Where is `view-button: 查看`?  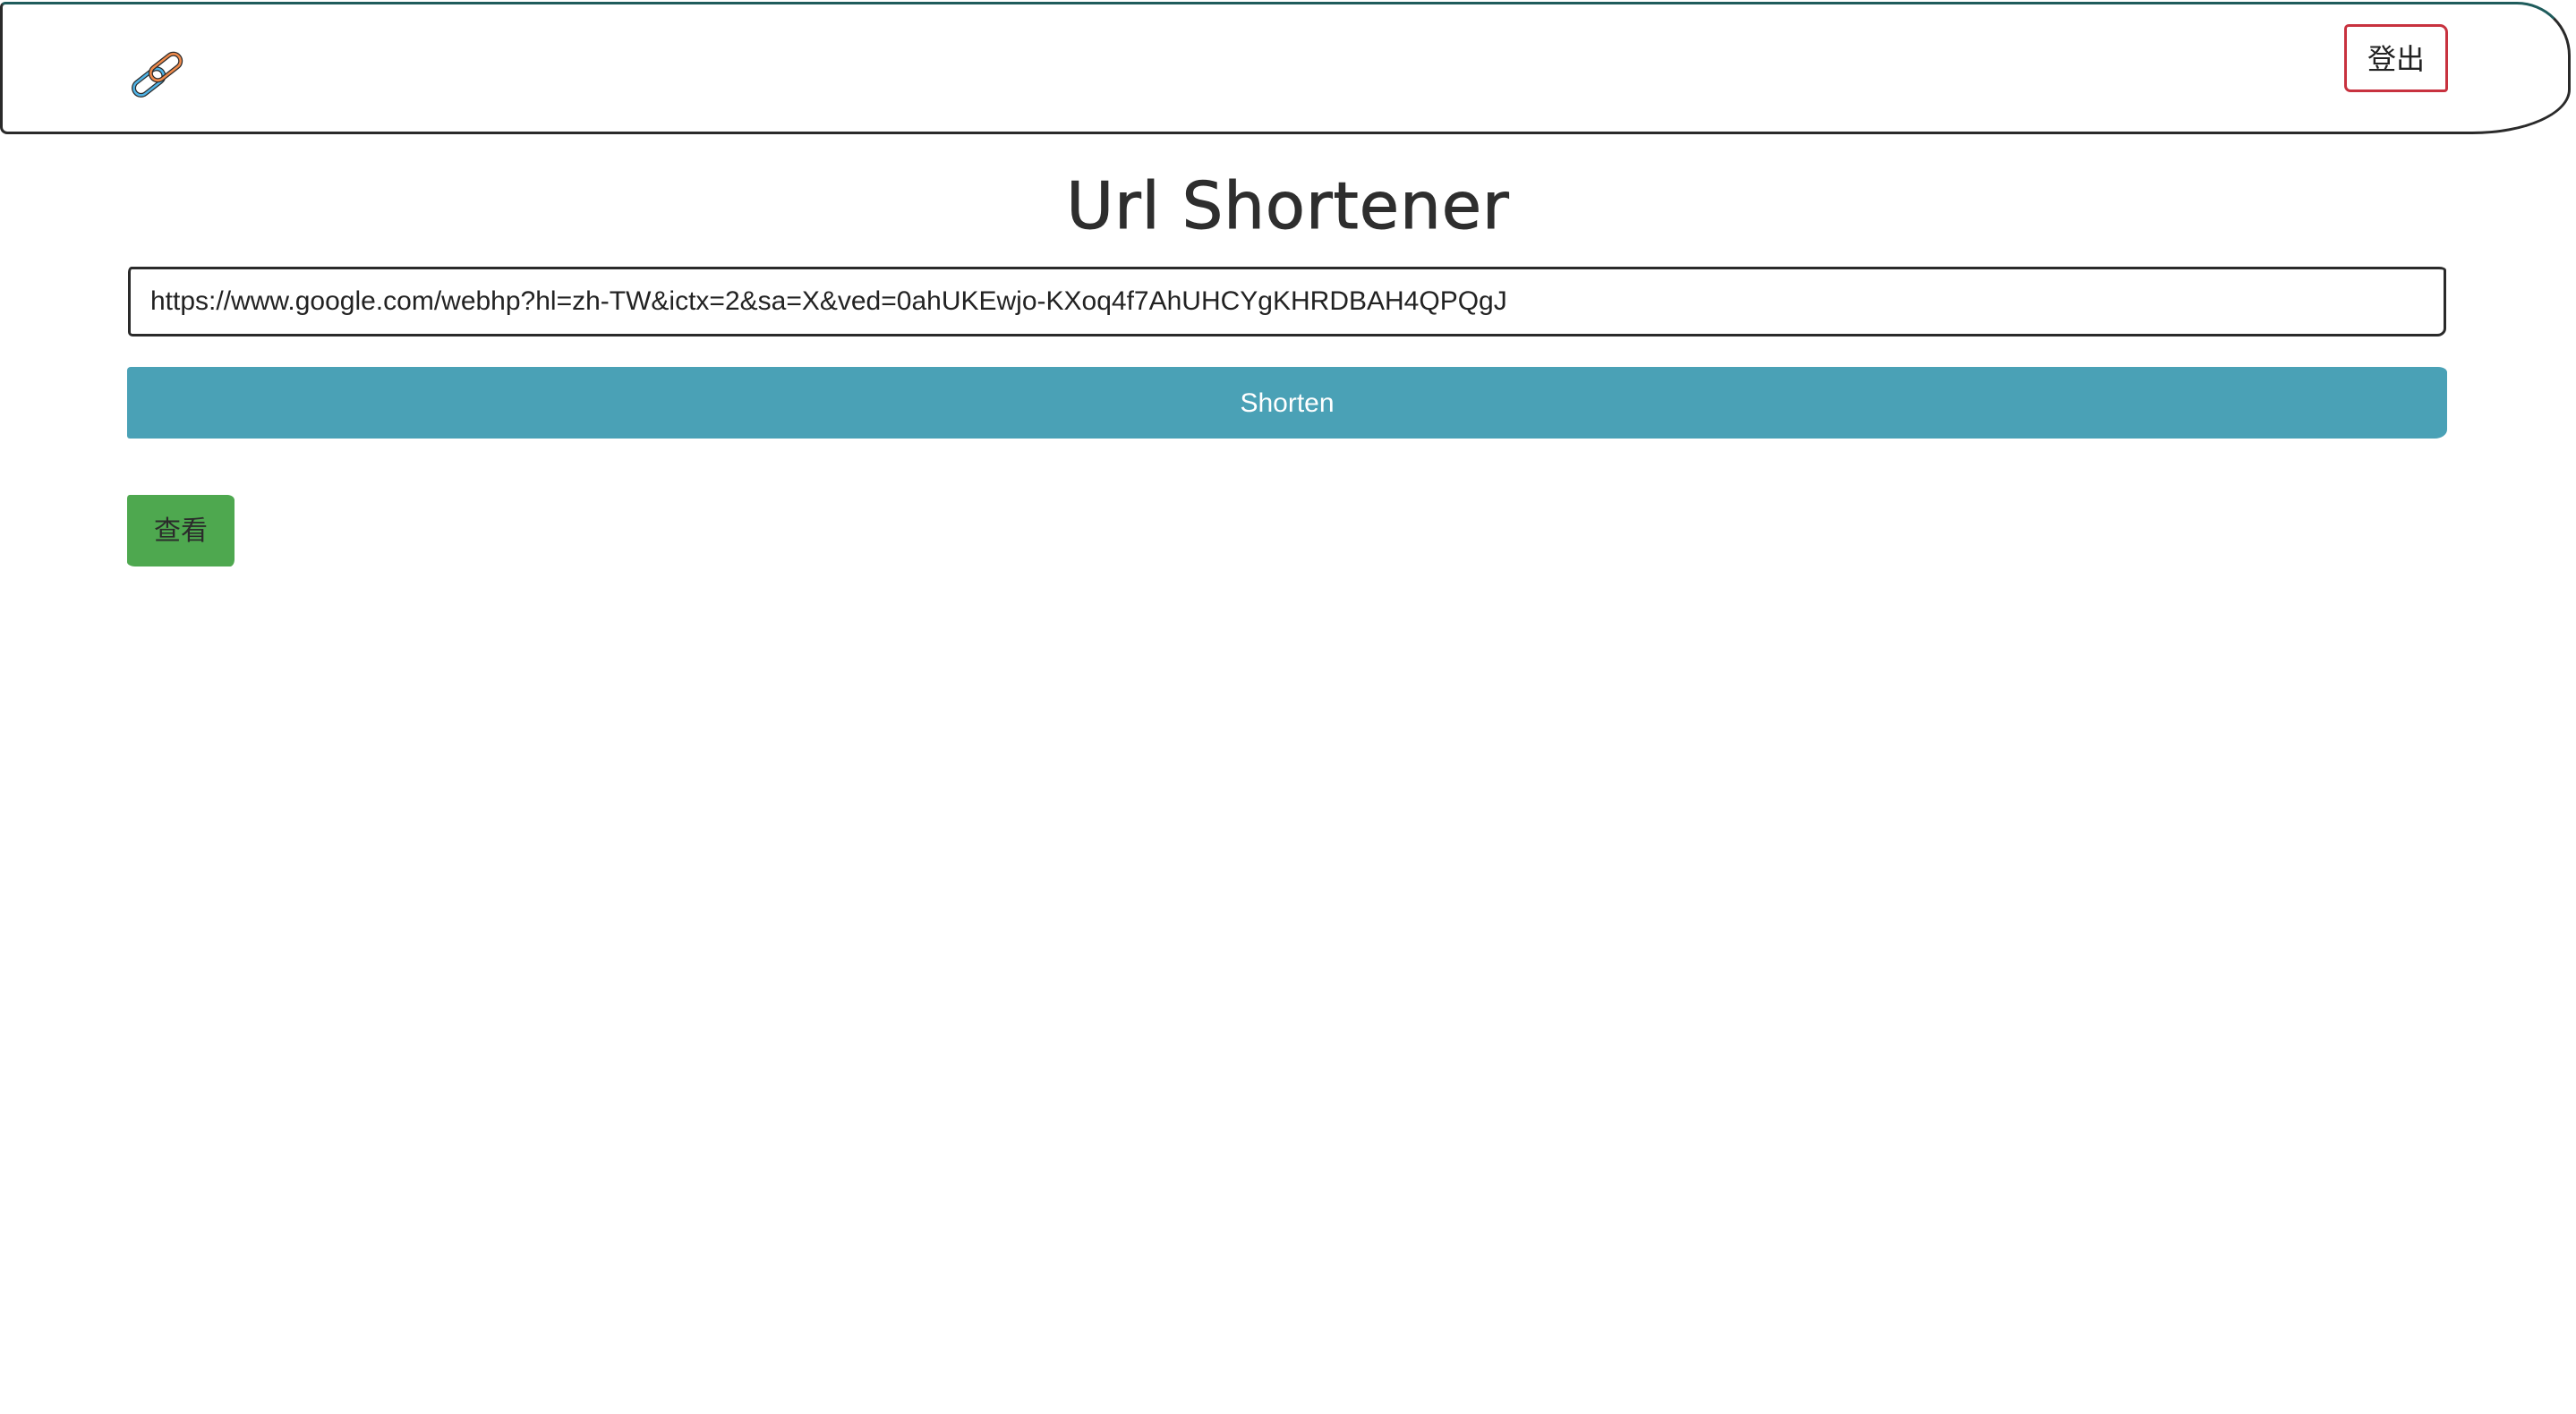 view-button: 查看 is located at coordinates (181, 530).